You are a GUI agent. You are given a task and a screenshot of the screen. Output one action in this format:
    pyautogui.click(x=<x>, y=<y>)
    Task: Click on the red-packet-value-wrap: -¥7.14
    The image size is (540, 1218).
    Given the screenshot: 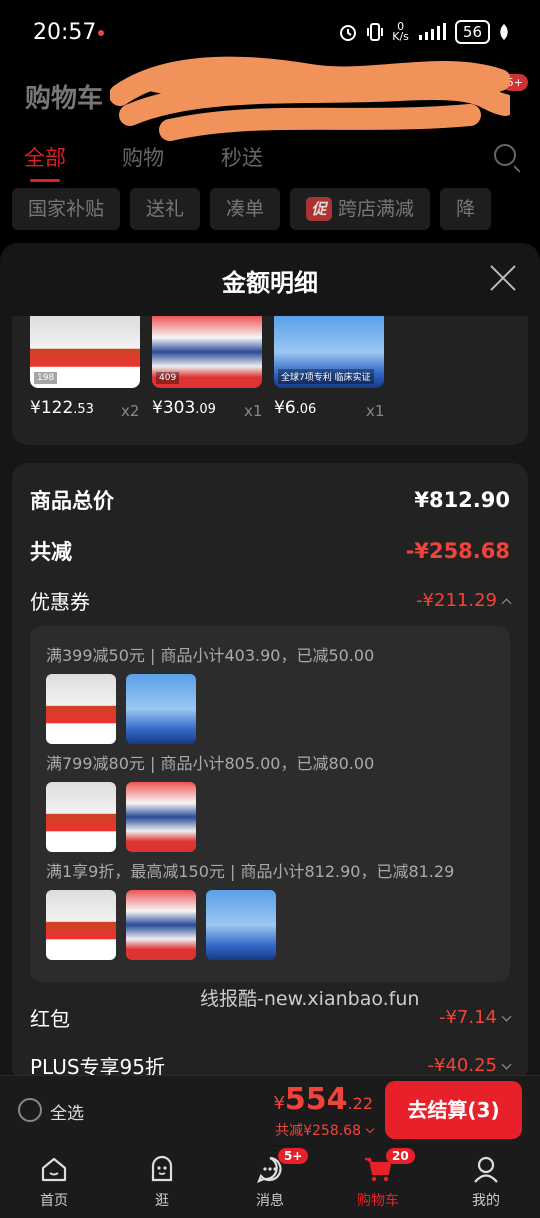 What is the action you would take?
    pyautogui.click(x=475, y=1017)
    